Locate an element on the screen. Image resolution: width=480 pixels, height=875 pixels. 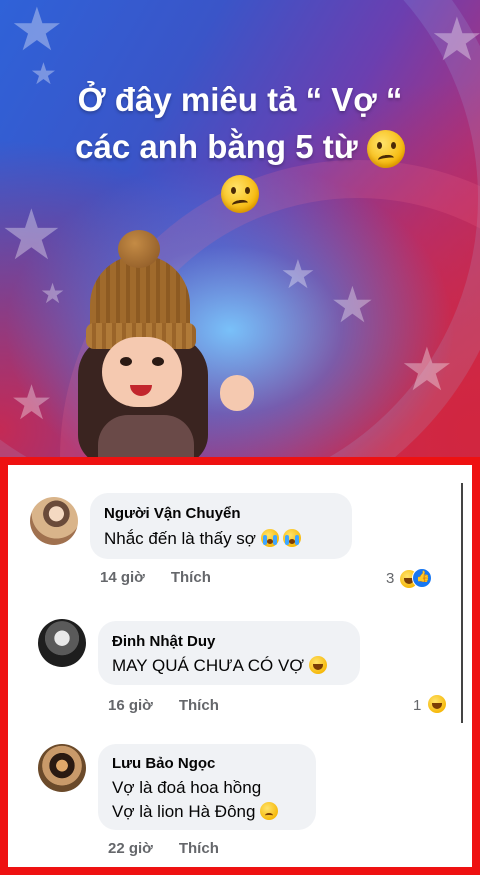
comment-text-body: Nhắc đến là thấy sợ is located at coordinates (180, 538).